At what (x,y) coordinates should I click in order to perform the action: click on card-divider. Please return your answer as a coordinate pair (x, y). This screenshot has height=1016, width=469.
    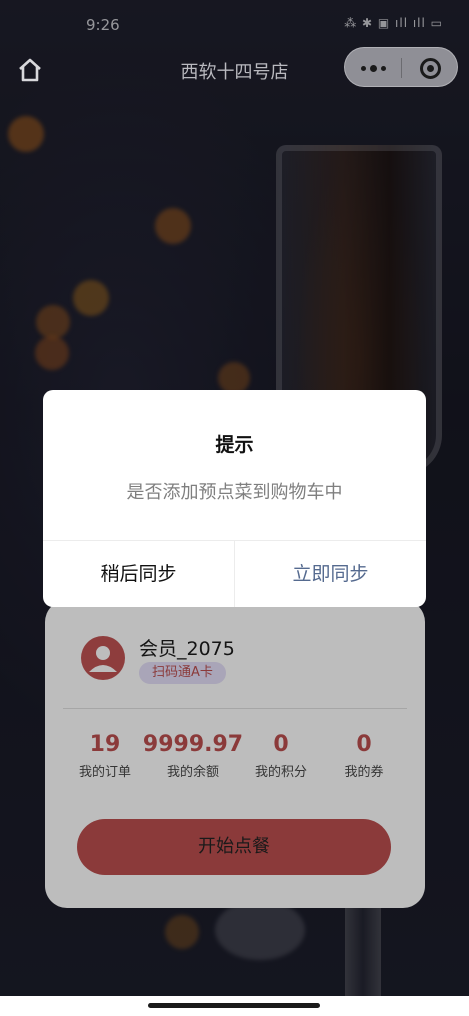
    Looking at the image, I should click on (235, 708).